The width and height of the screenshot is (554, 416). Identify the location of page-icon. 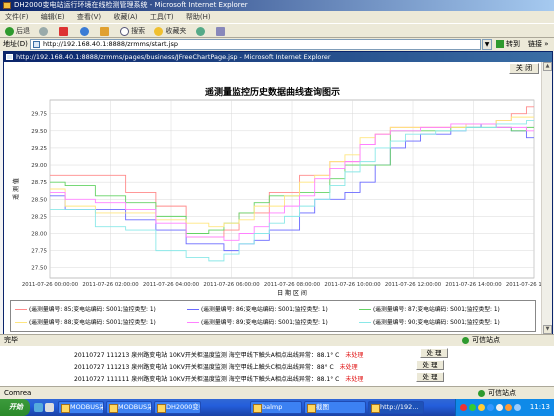
(36, 44).